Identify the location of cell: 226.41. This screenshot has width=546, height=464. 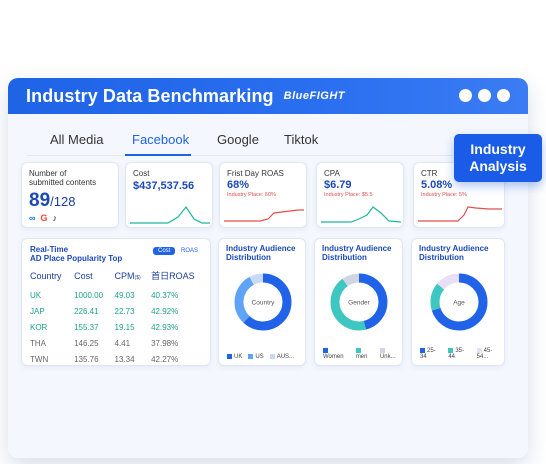
(86, 311).